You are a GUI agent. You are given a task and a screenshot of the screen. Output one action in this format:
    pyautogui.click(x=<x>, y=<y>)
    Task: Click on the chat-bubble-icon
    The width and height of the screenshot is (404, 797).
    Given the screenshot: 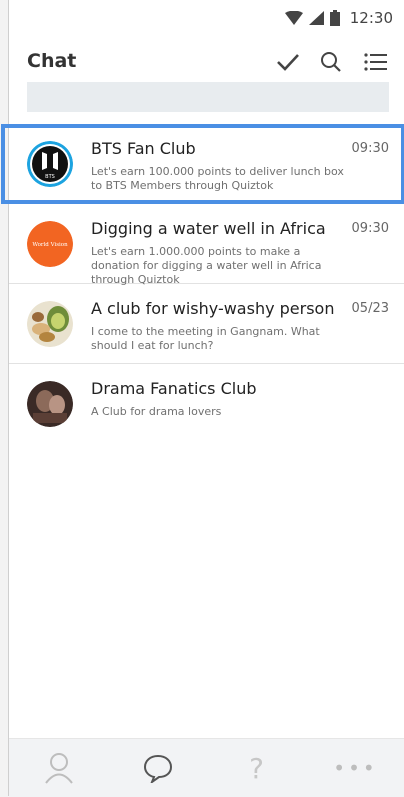 What is the action you would take?
    pyautogui.click(x=157, y=768)
    